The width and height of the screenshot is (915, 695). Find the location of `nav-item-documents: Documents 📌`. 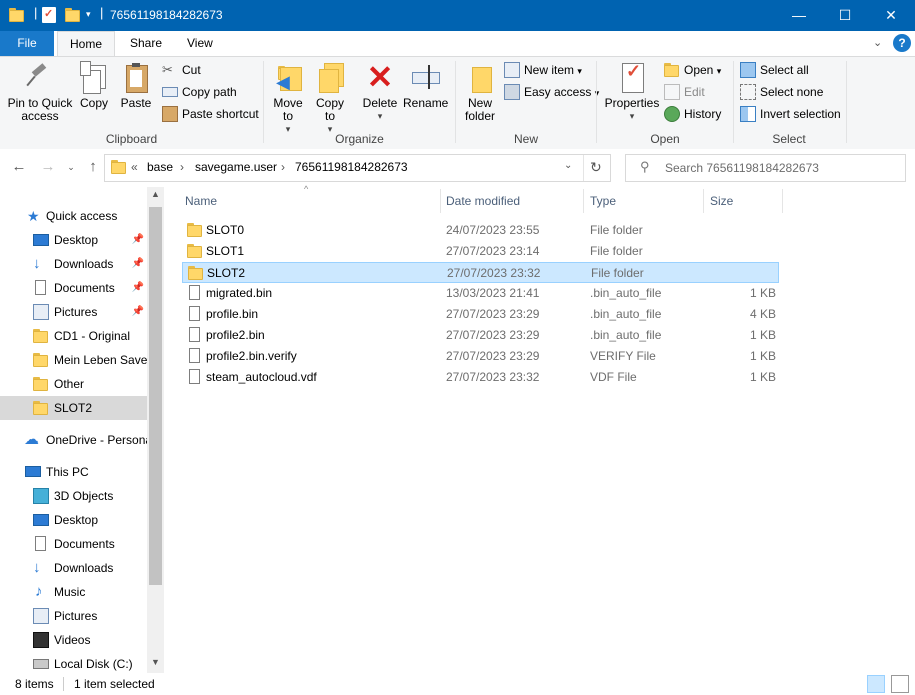

nav-item-documents: Documents 📌 is located at coordinates (73, 288).